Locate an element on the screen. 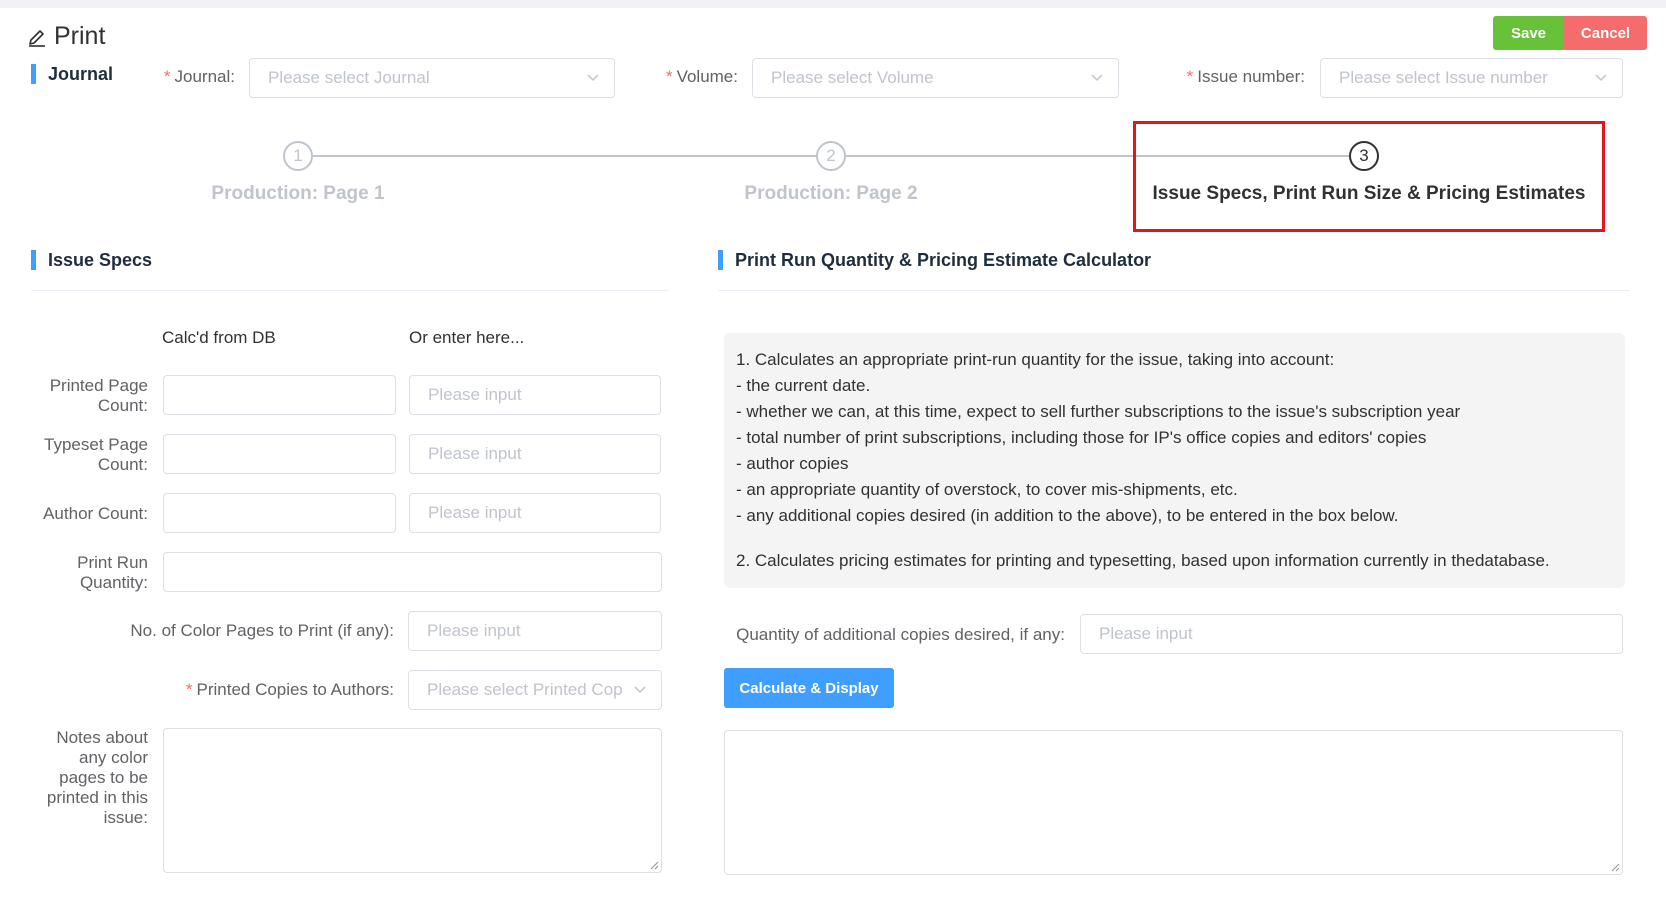 The height and width of the screenshot is (920, 1666). page-title: Print is located at coordinates (65, 36).